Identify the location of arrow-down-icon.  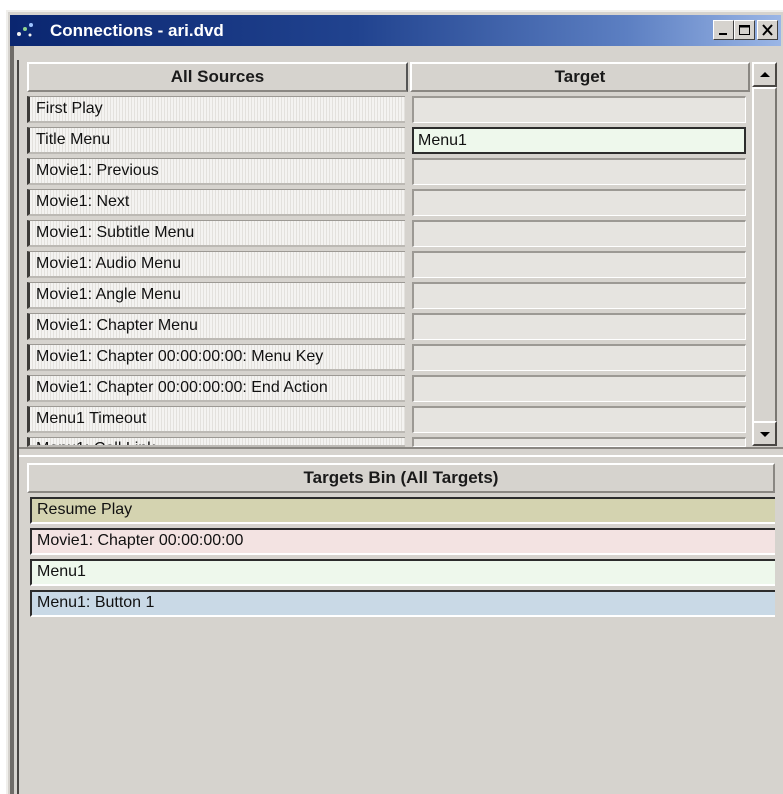
(765, 434).